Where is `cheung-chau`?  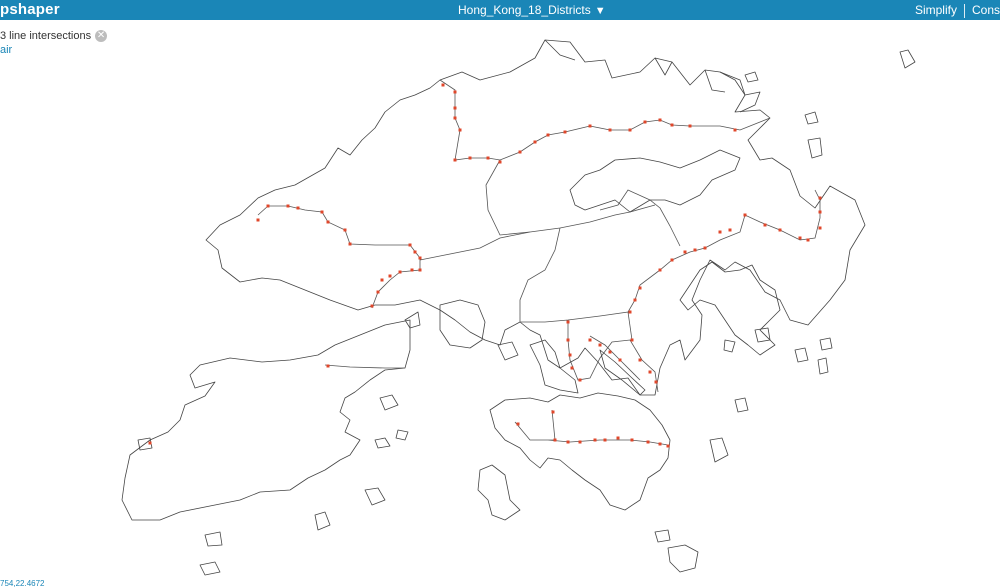 cheung-chau is located at coordinates (322, 521).